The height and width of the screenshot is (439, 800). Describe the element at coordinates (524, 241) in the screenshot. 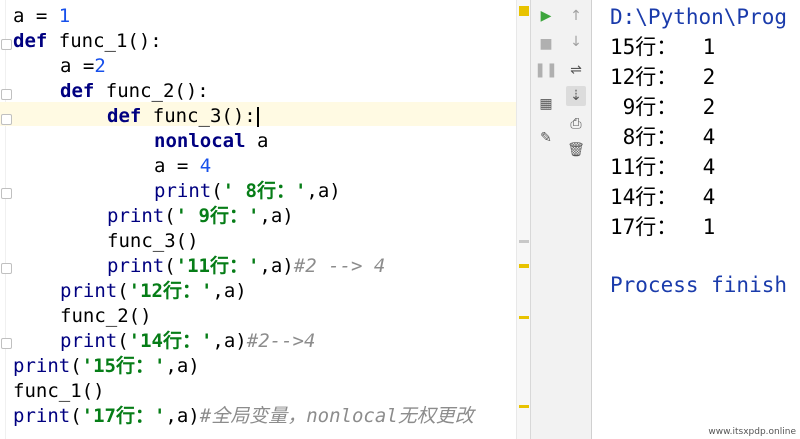

I see `info-mark` at that location.